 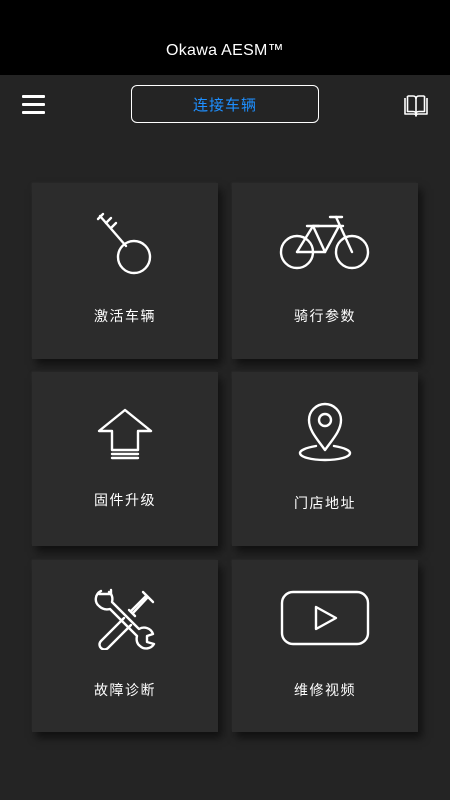 What do you see at coordinates (34, 105) in the screenshot?
I see `hamburger-menu-icon` at bounding box center [34, 105].